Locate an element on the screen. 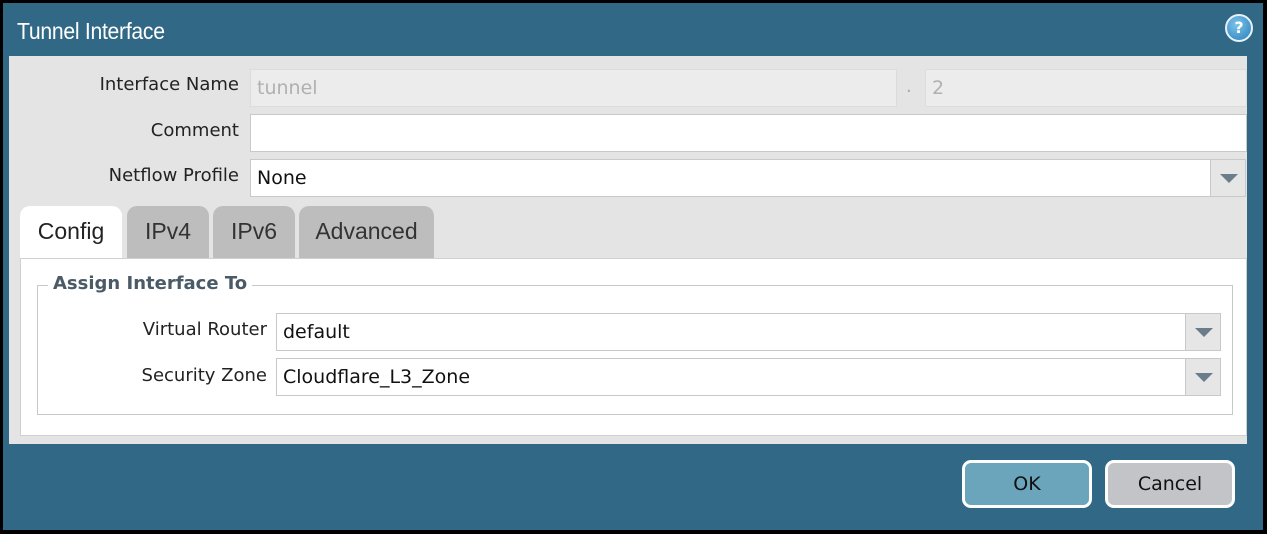 The width and height of the screenshot is (1267, 534). interface-name-label: Interface Name is located at coordinates (169, 84).